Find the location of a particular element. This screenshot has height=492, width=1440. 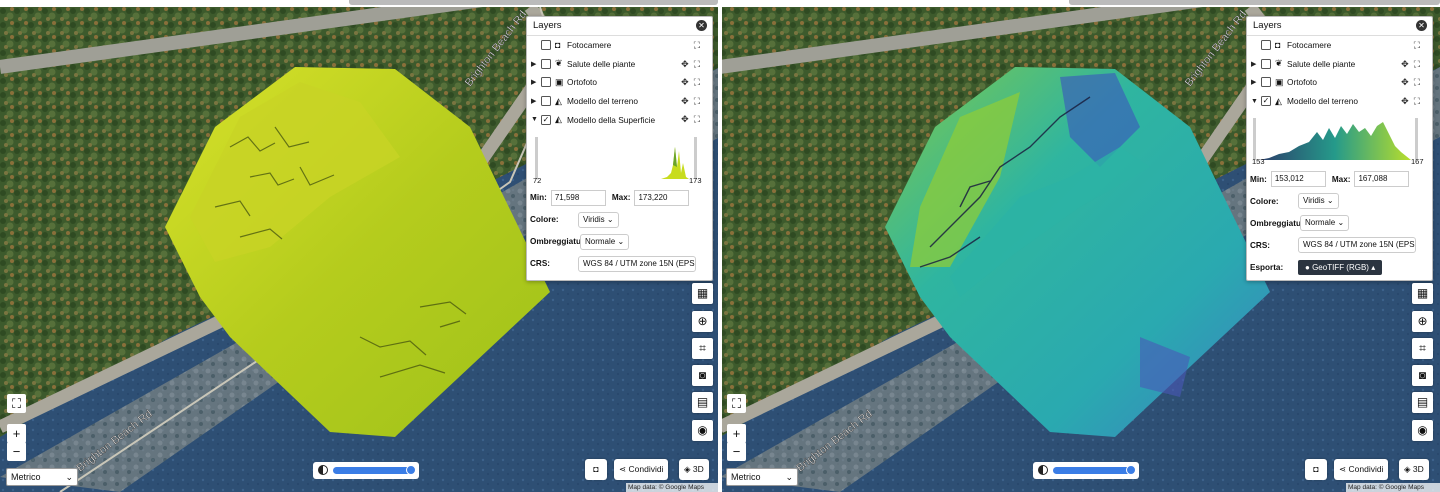

crs-row: CRS: WGS 84 / UTM zone 15N (EPS ⌄ is located at coordinates (1339, 245).